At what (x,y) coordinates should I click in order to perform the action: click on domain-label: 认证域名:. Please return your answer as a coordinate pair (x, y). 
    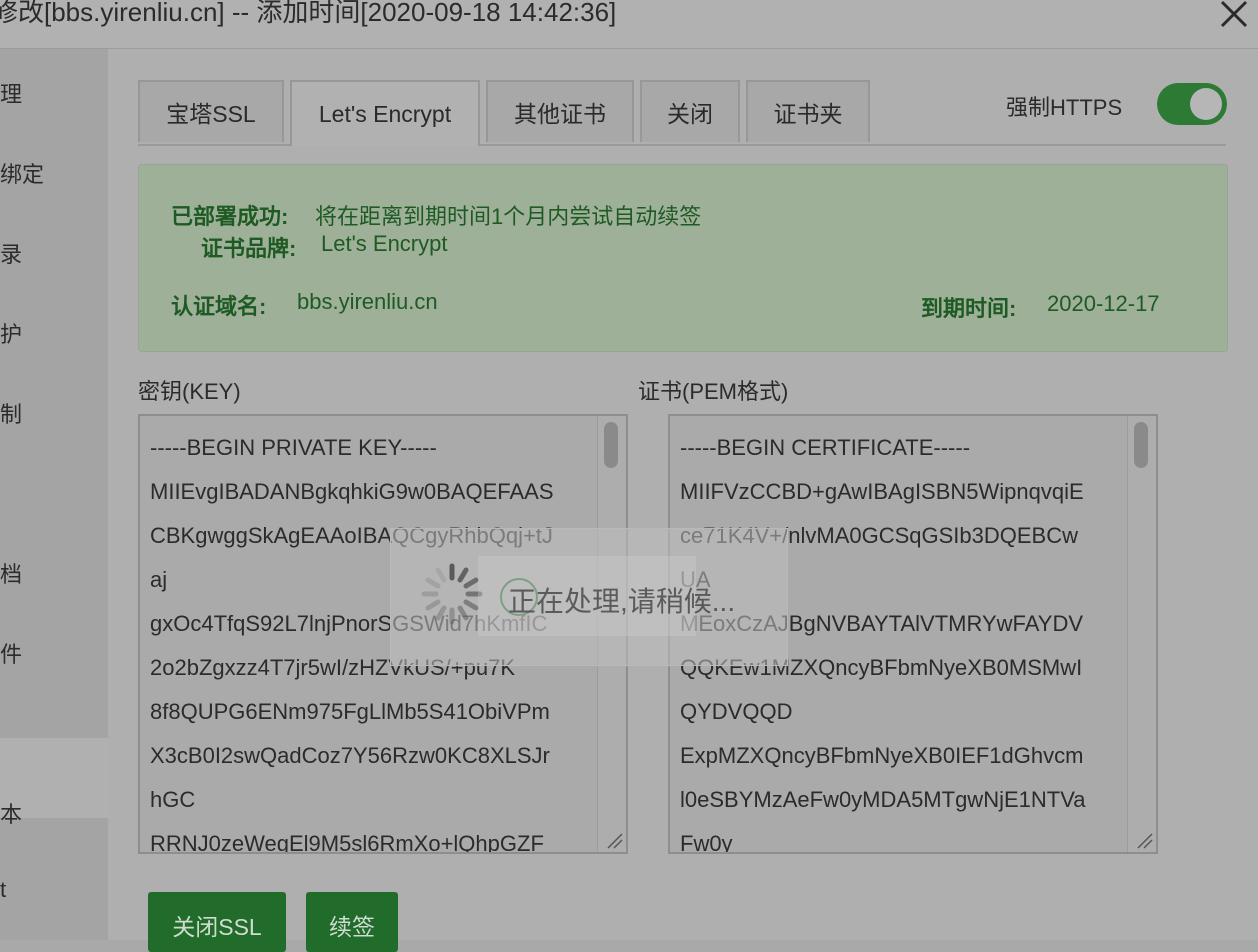
    Looking at the image, I should click on (219, 306).